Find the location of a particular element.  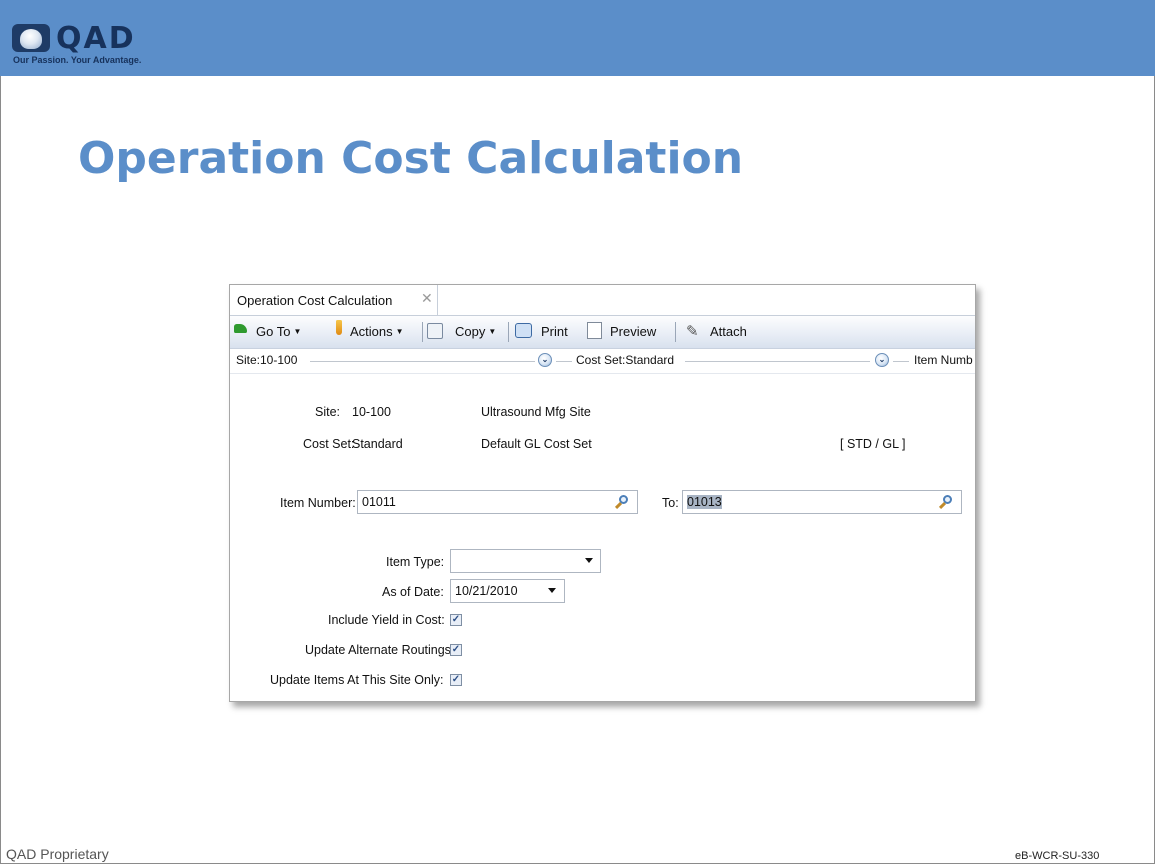

copy-button: Copy ▼ is located at coordinates (475, 331).